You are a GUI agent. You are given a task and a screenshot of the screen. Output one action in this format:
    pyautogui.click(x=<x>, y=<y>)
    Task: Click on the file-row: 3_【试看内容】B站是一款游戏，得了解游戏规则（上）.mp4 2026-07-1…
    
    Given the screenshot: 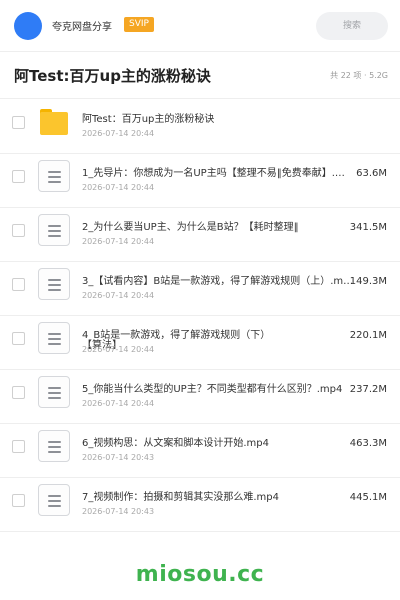 What is the action you would take?
    pyautogui.click(x=200, y=289)
    